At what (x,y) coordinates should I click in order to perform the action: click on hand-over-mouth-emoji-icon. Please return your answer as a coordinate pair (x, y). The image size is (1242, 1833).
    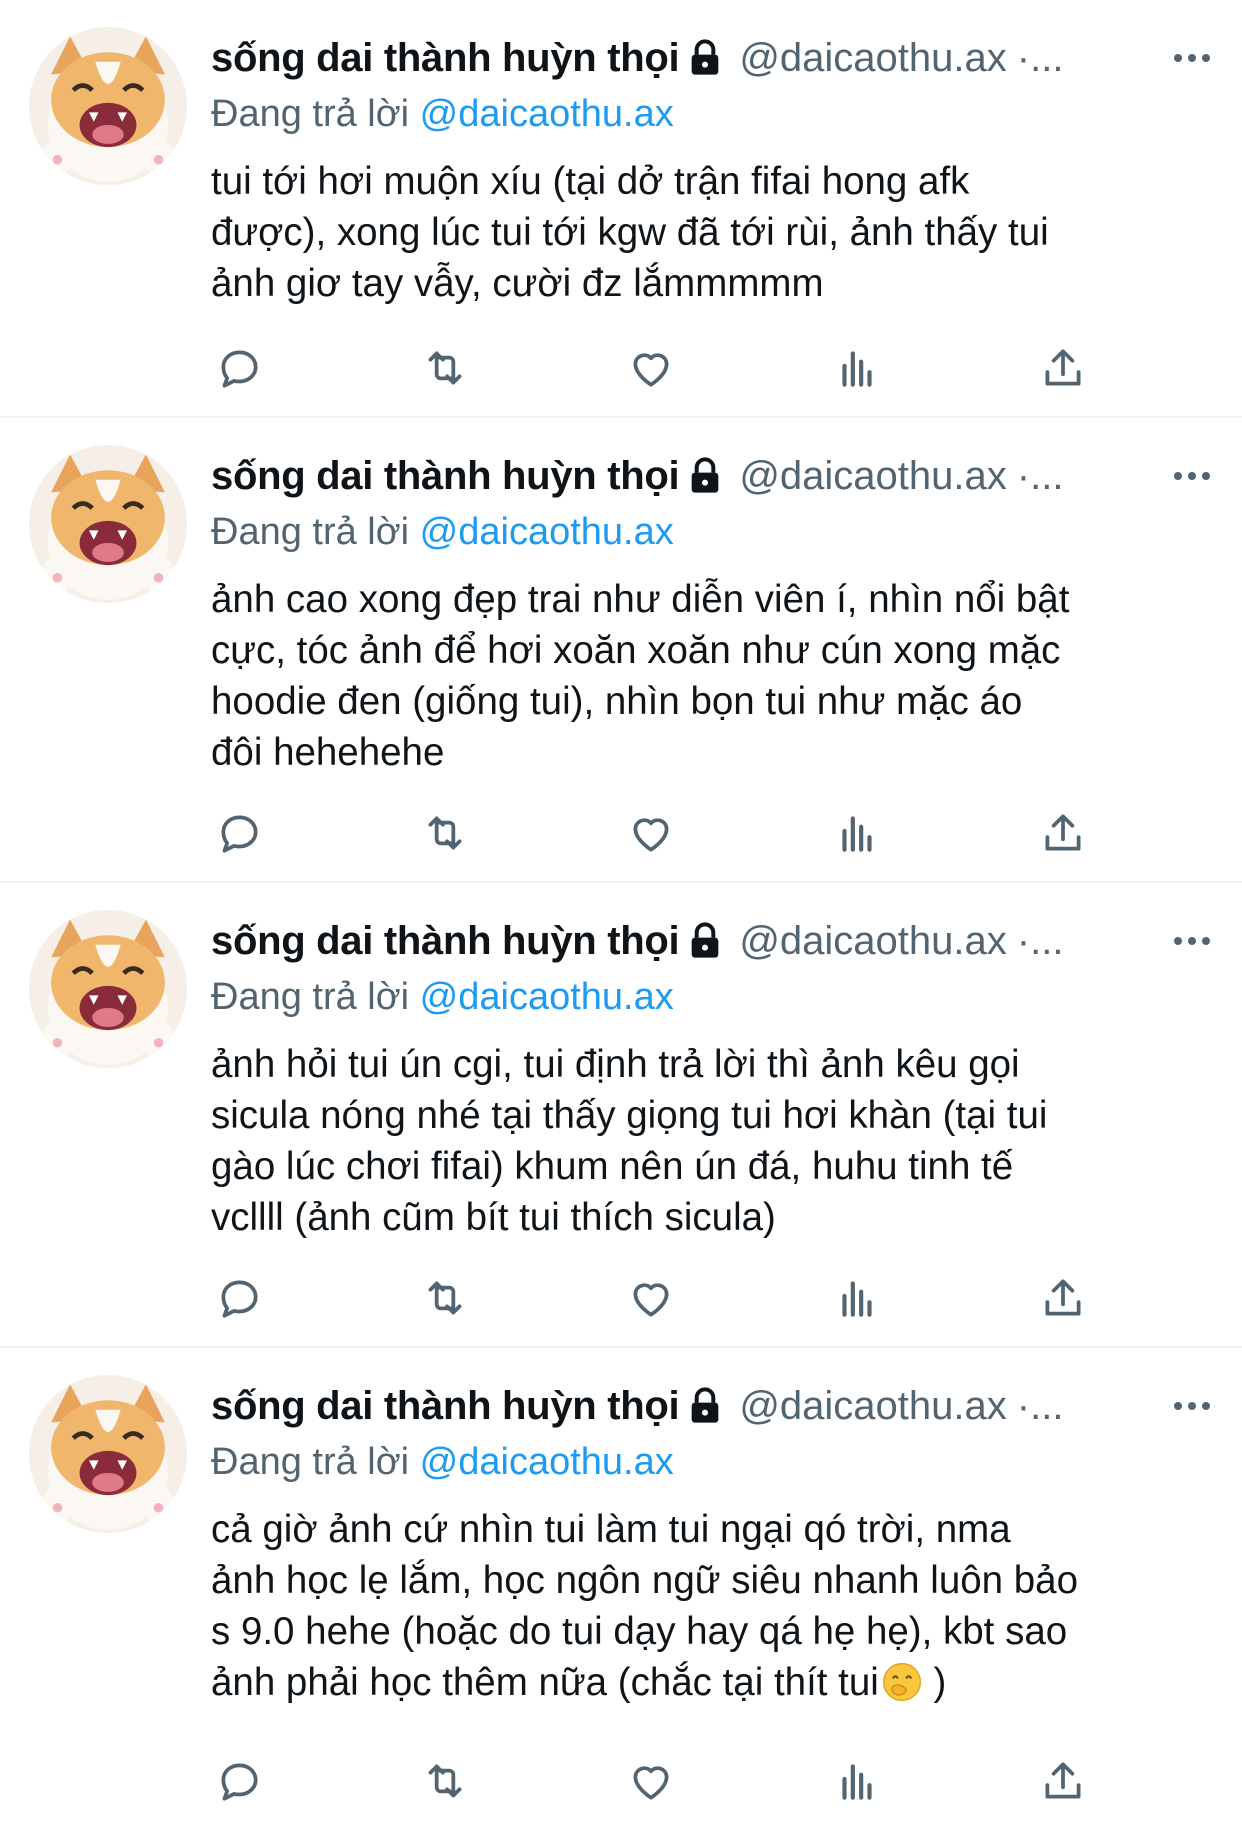
    Looking at the image, I should click on (902, 1682).